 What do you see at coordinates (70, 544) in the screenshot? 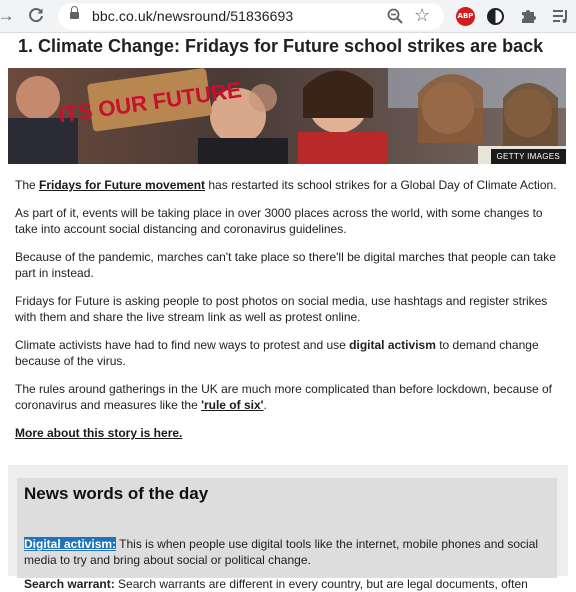
I see `digital-activism-highlight: Digital activism:` at bounding box center [70, 544].